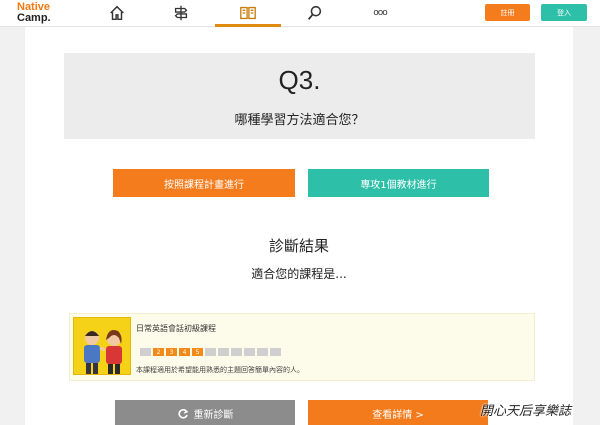 This screenshot has width=600, height=425. What do you see at coordinates (248, 13) in the screenshot?
I see `book-icon` at bounding box center [248, 13].